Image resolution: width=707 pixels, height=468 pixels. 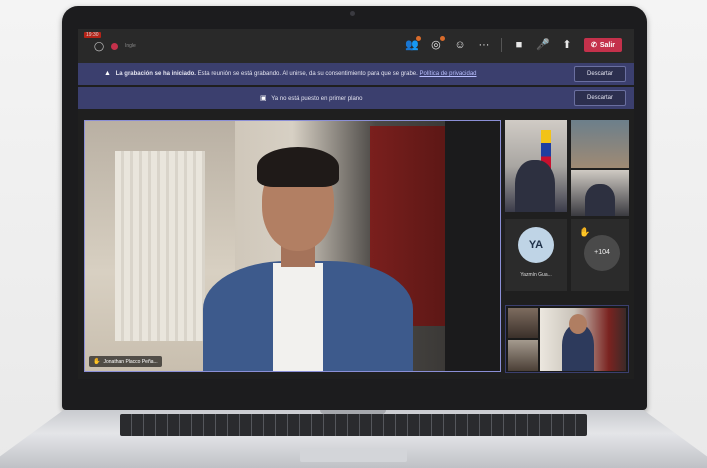 What do you see at coordinates (437, 44) in the screenshot?
I see `chat-icon: ◎` at bounding box center [437, 44].